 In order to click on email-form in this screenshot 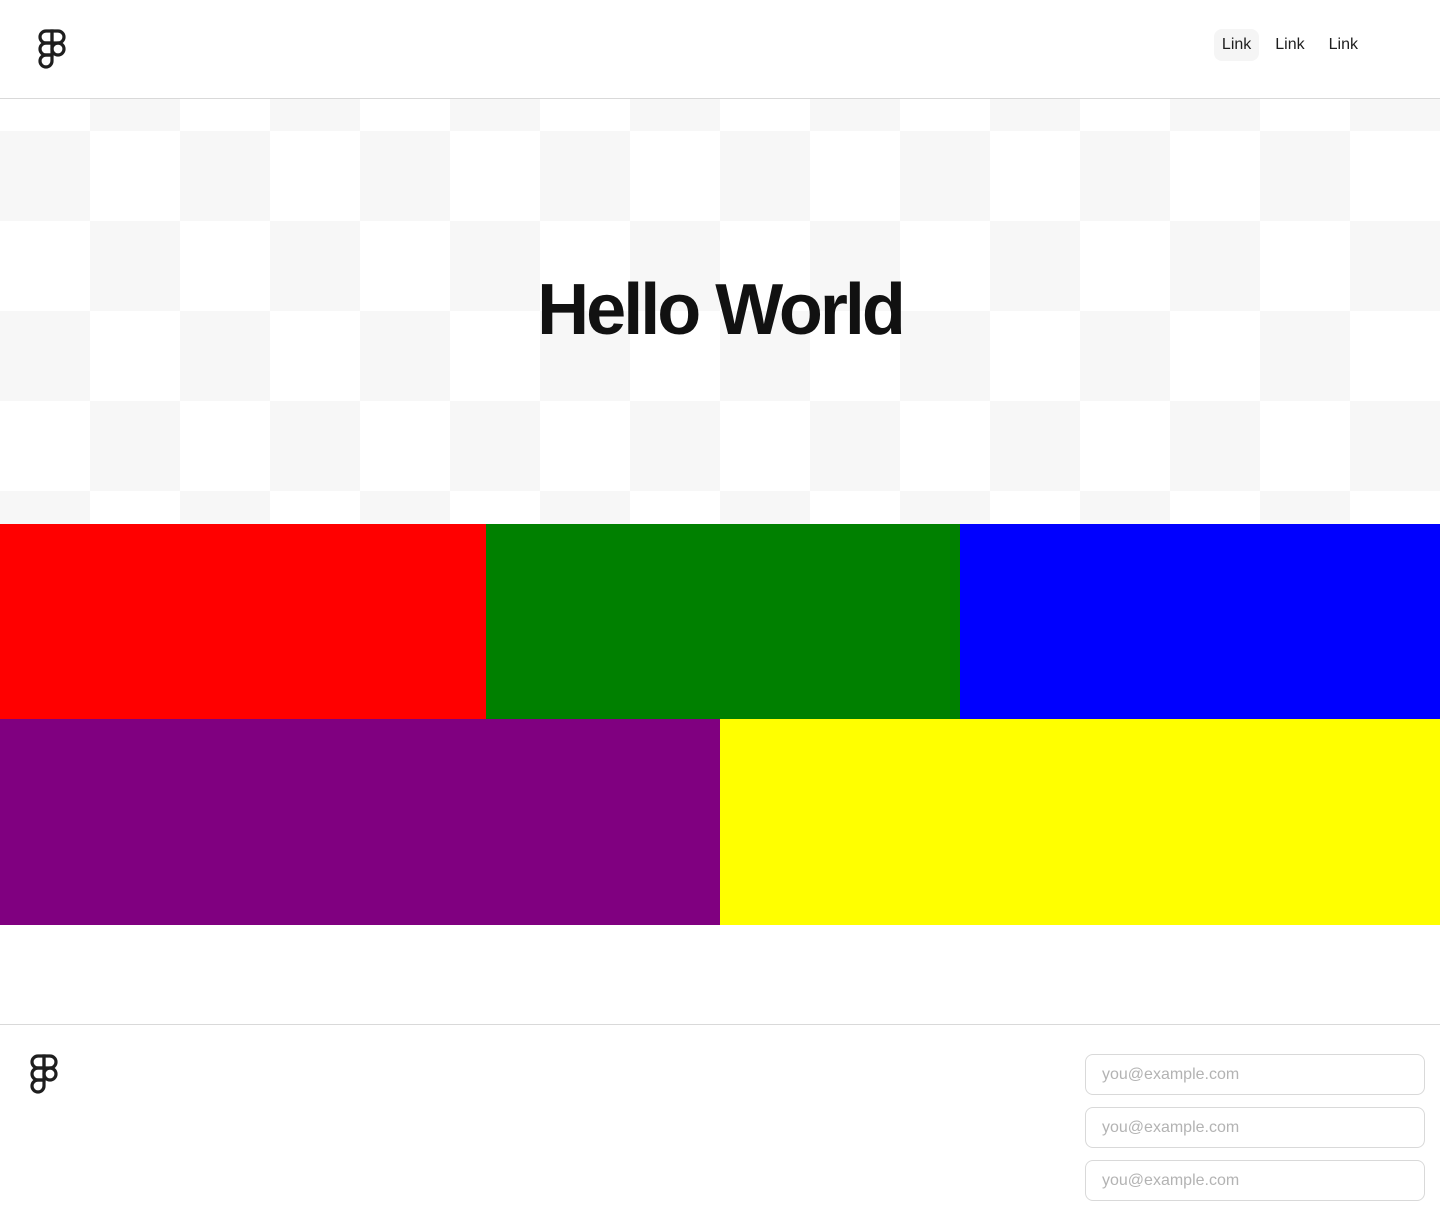, I will do `click(1255, 1127)`.